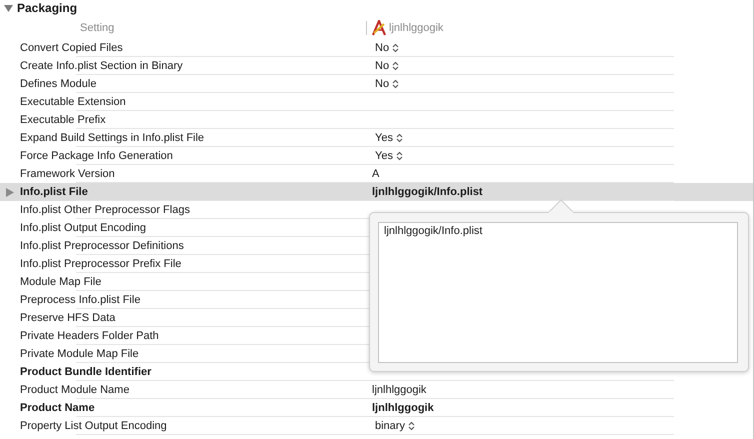 The width and height of the screenshot is (754, 439). What do you see at coordinates (59, 84) in the screenshot?
I see `setting-name: Defines Module` at bounding box center [59, 84].